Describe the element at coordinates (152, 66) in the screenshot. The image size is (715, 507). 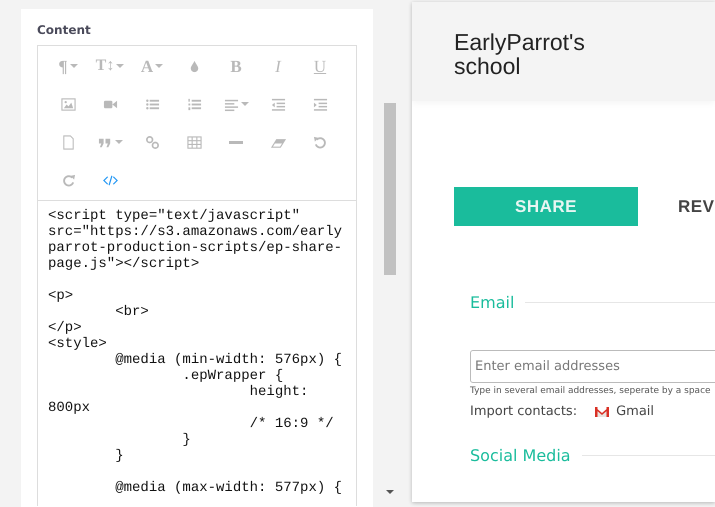
I see `color-button: A` at that location.